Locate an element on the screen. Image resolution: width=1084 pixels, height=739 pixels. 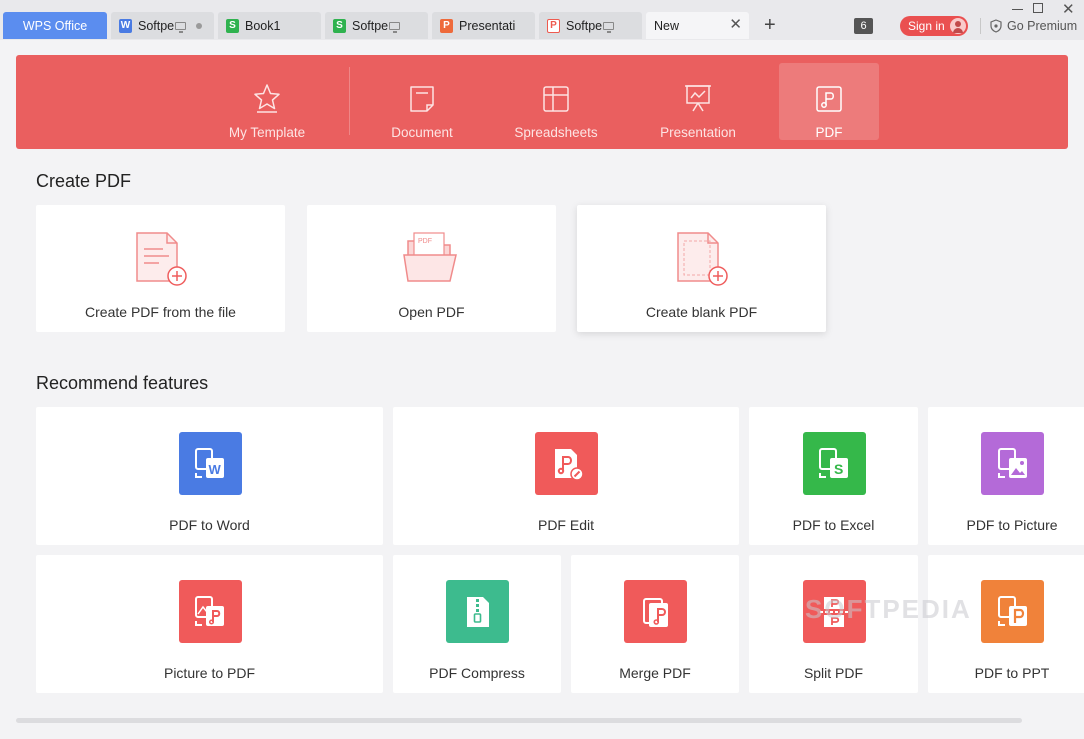
pdf-edit-card: PDF Edit is located at coordinates (566, 476).